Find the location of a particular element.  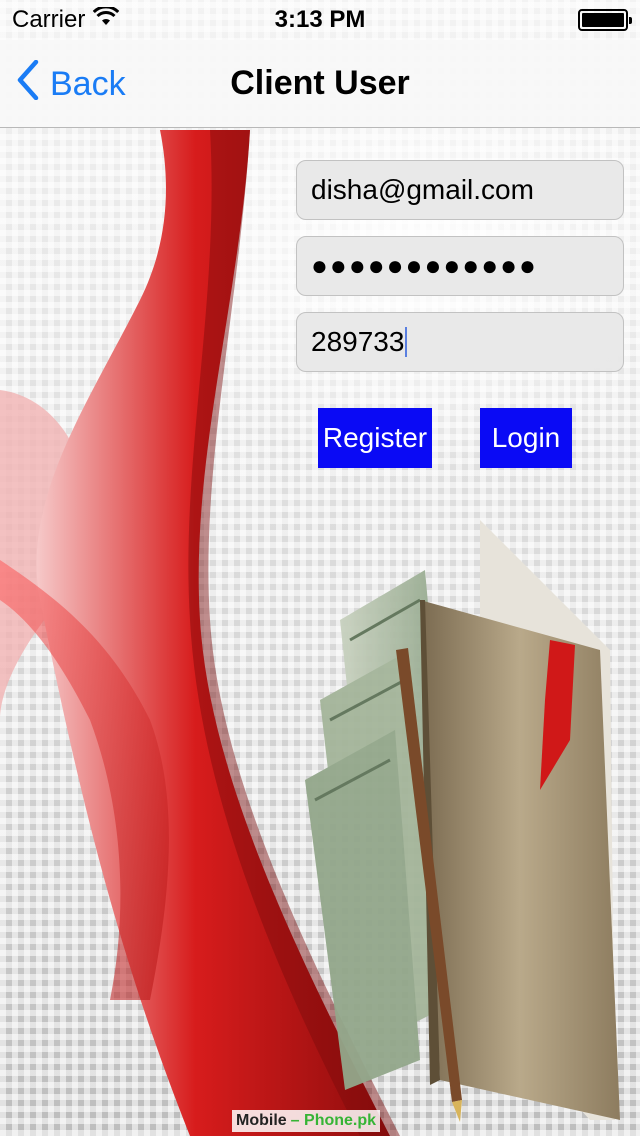

status-left: Carrier is located at coordinates (66, 19).